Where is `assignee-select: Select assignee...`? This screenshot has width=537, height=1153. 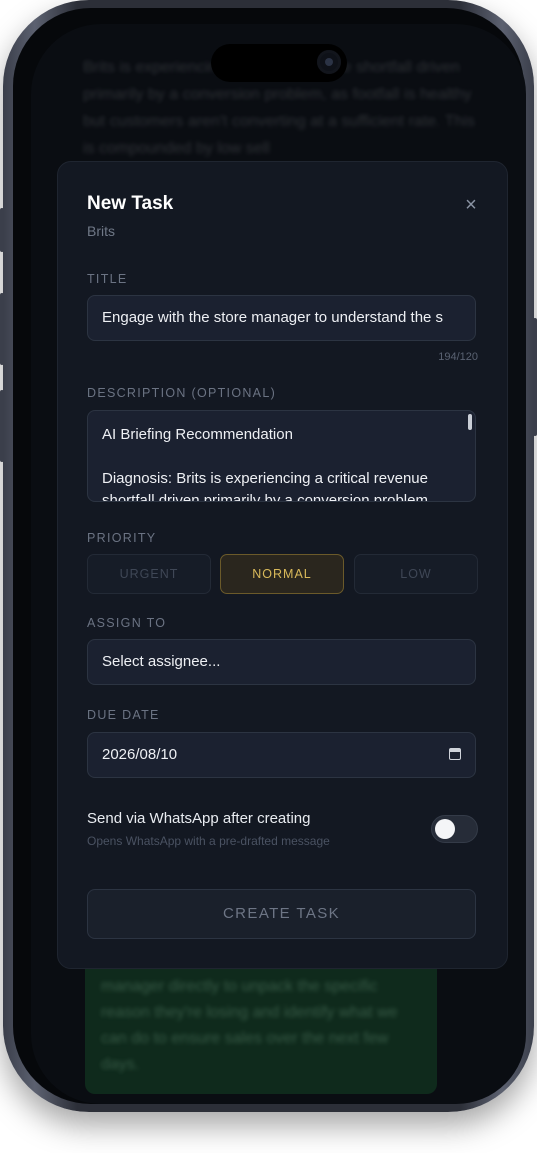 assignee-select: Select assignee... is located at coordinates (281, 662).